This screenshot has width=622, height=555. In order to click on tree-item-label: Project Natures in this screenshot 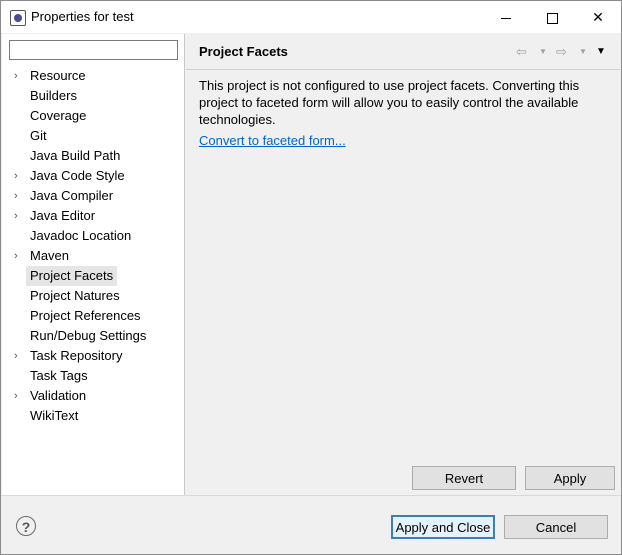, I will do `click(75, 295)`.